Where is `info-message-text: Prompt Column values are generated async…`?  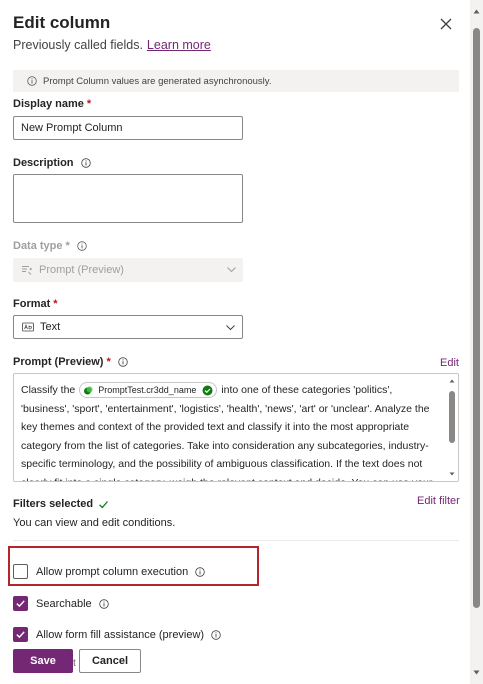
info-message-text: Prompt Column values are generated async… is located at coordinates (157, 81).